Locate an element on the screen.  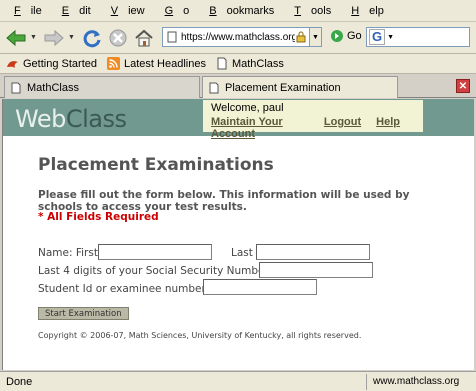
menu-file: File is located at coordinates (28, 11).